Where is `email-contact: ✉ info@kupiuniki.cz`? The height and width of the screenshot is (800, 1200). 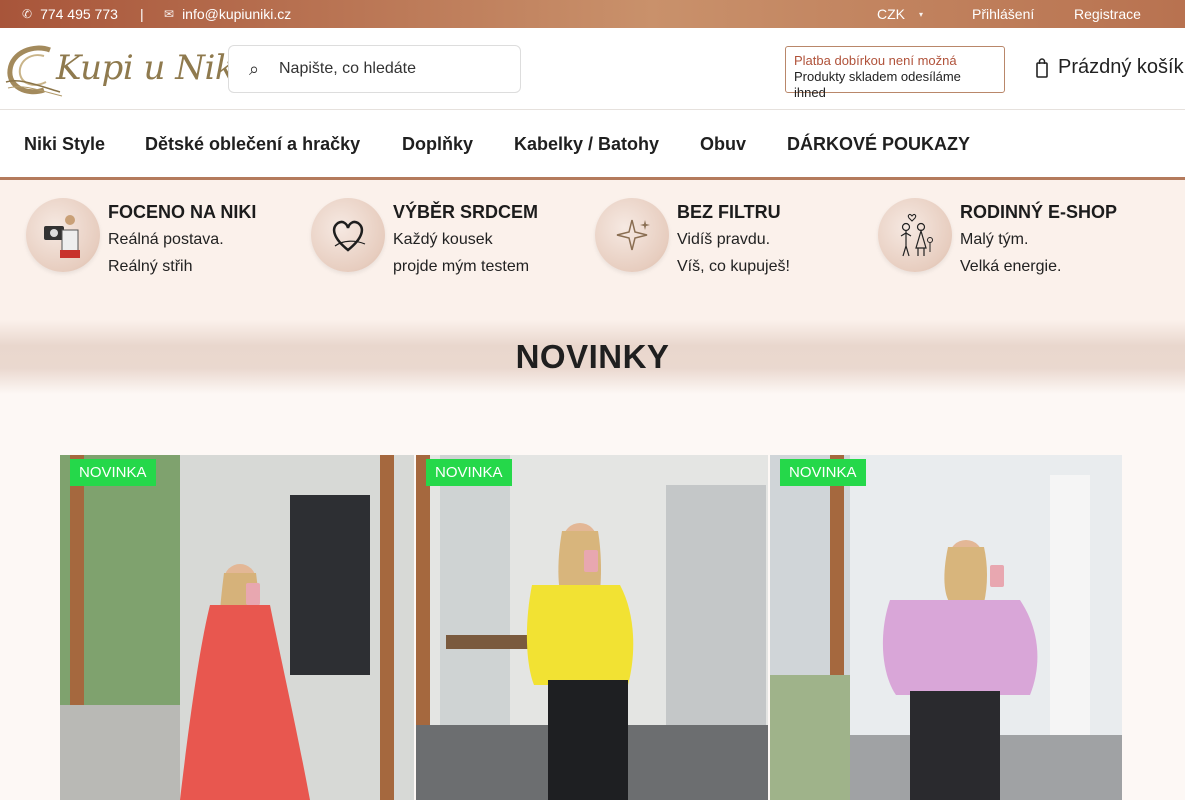 email-contact: ✉ info@kupiuniki.cz is located at coordinates (227, 14).